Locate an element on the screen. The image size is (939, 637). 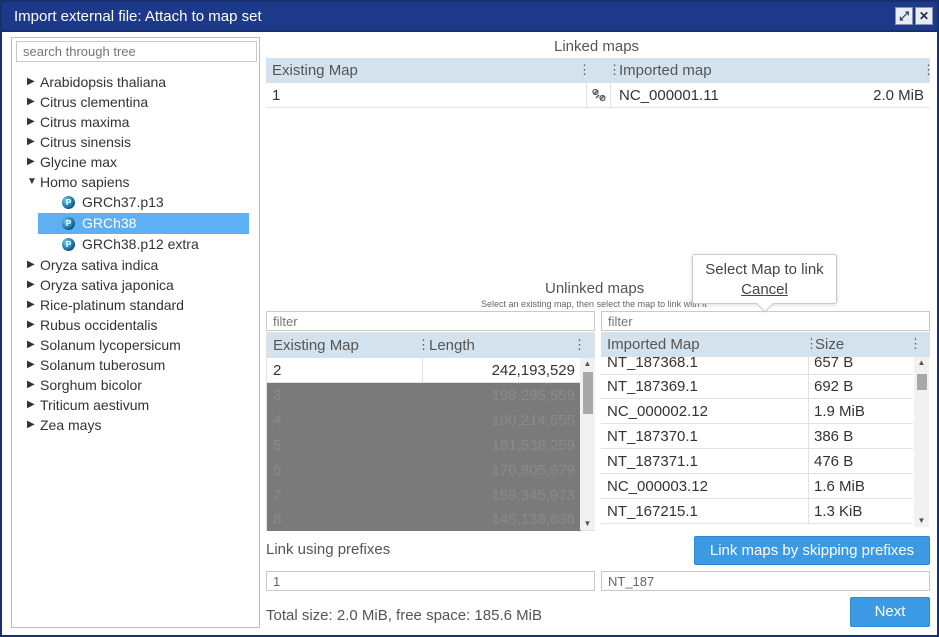
linked-grid-header: Existing Map ⋮ ⋮ Imported map ⋮ is located at coordinates (600, 70).